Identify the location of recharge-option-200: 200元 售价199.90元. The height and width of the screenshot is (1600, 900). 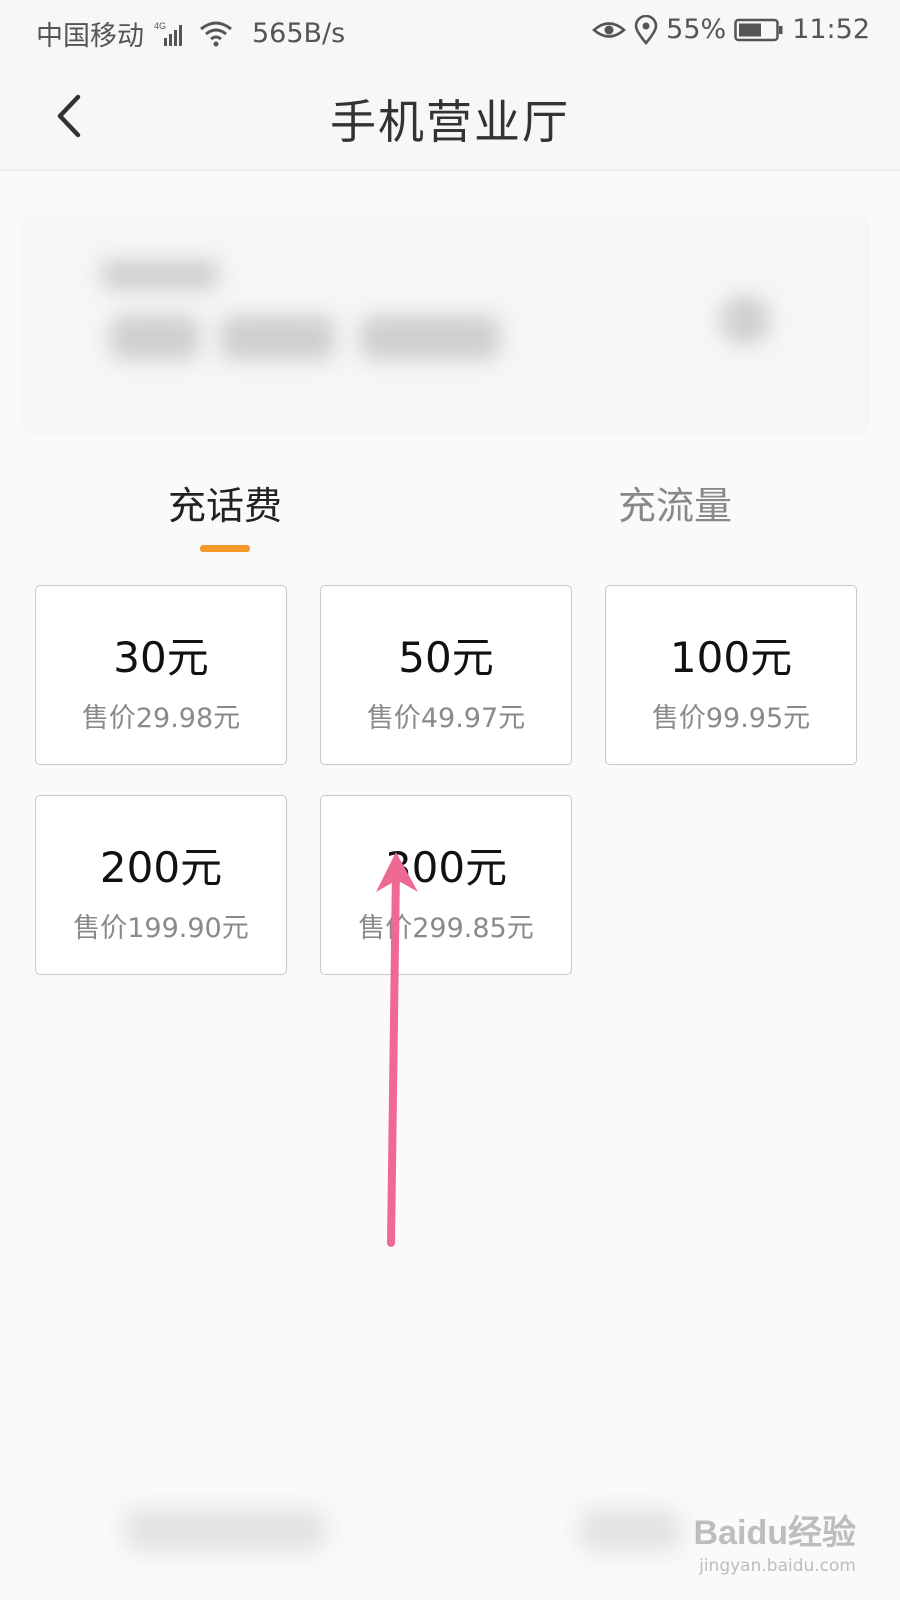
(161, 885).